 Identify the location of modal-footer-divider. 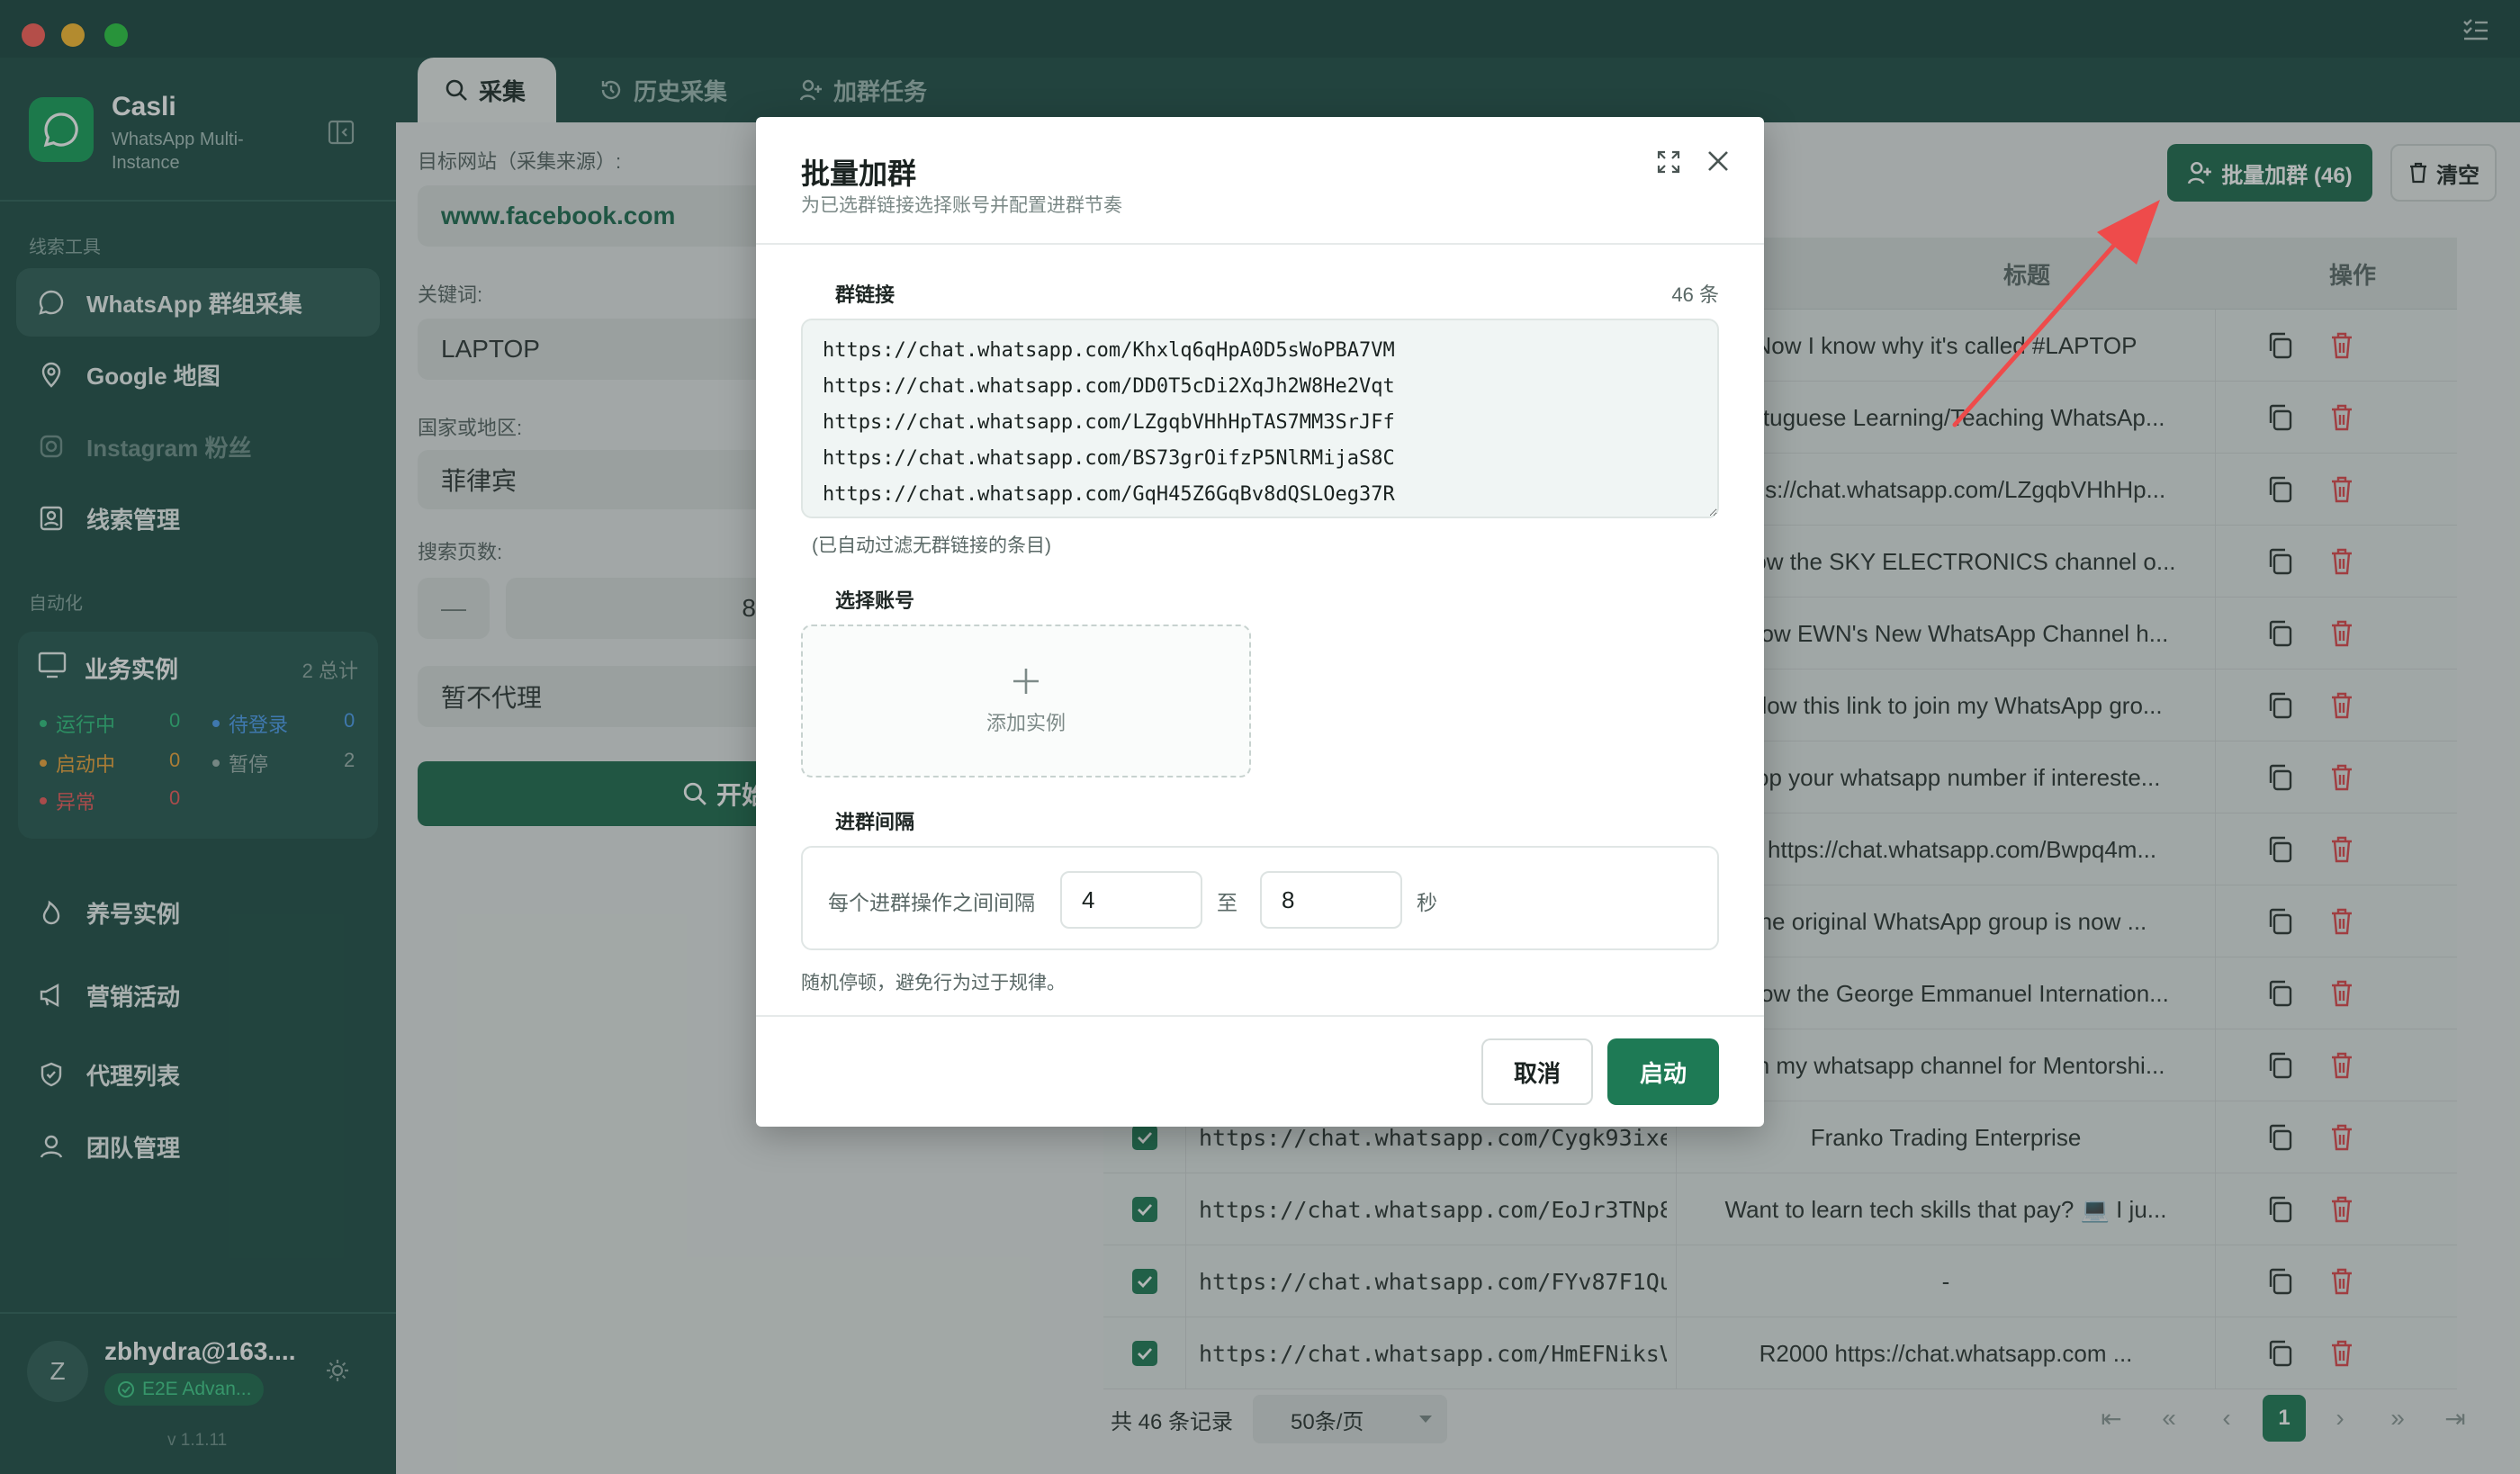
(1260, 1016).